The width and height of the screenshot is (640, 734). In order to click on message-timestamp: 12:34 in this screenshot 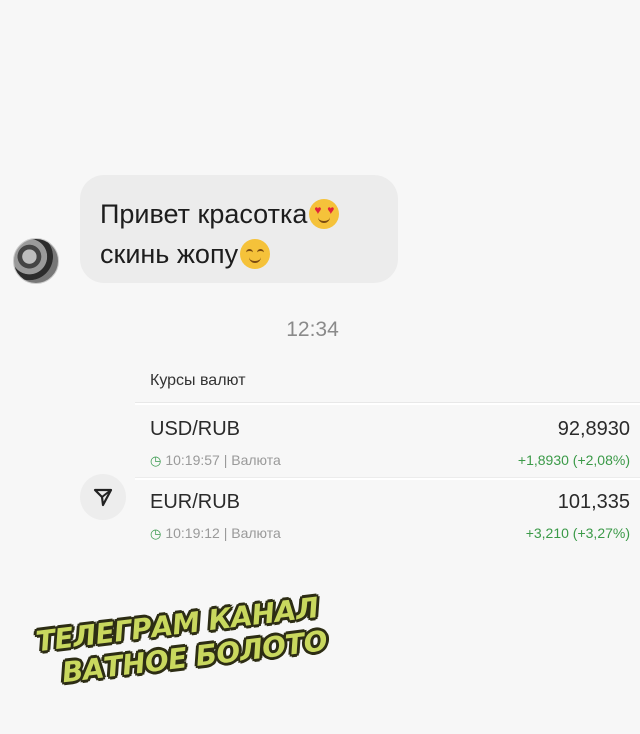, I will do `click(312, 329)`.